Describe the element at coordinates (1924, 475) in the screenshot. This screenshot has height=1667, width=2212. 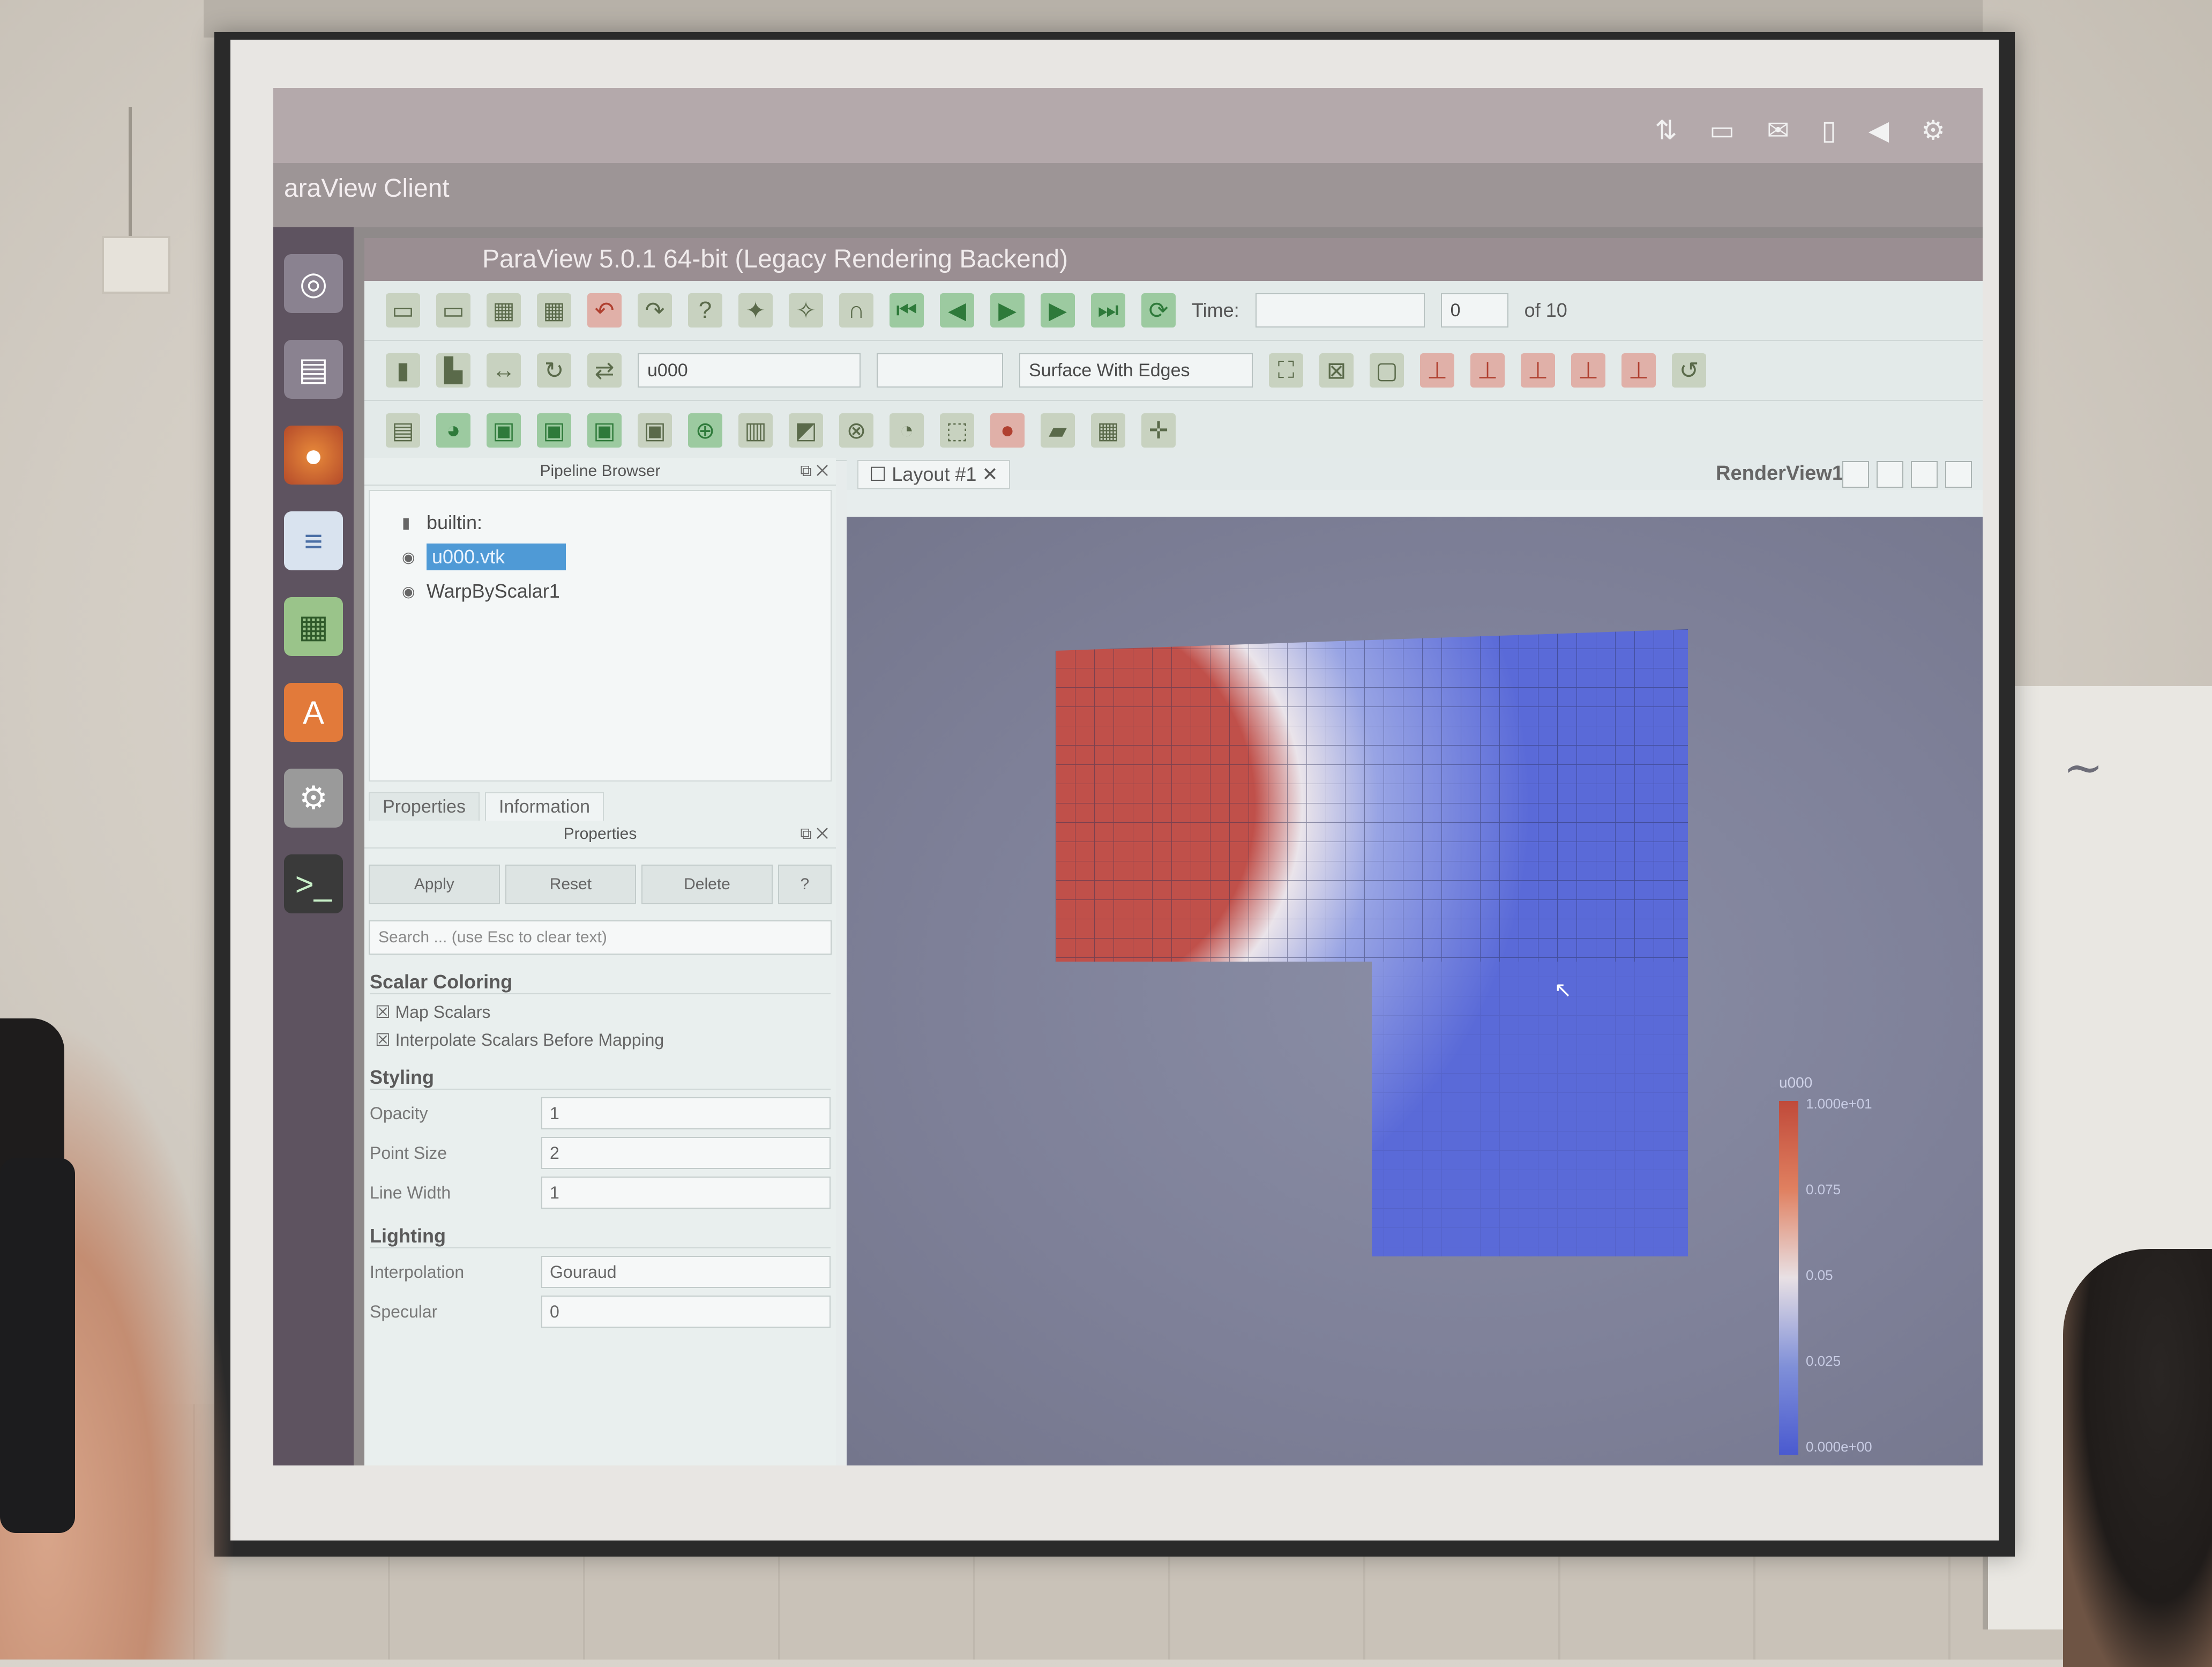
I see `maximize-icon` at that location.